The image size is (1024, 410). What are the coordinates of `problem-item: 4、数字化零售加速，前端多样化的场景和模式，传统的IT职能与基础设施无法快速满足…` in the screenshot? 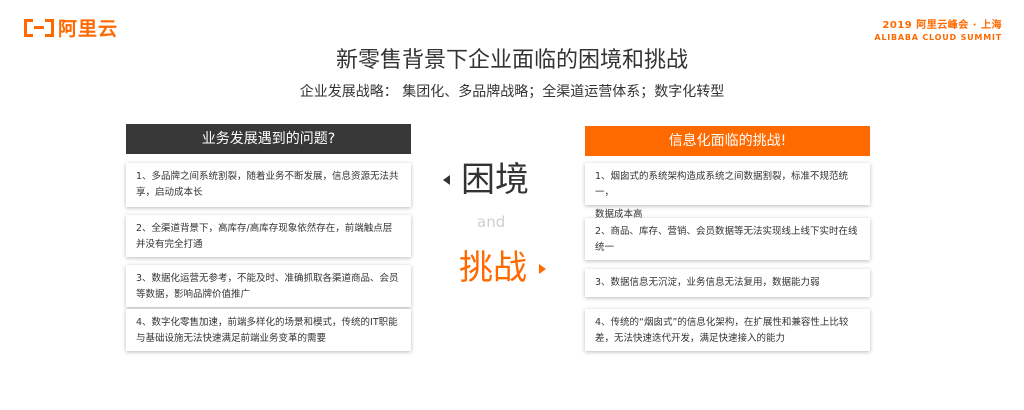 It's located at (268, 330).